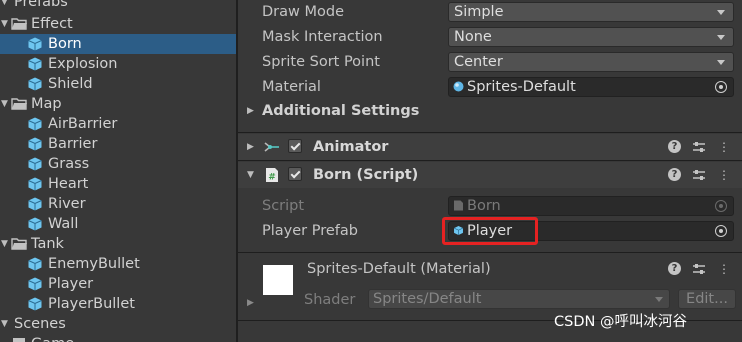 This screenshot has height=342, width=742. What do you see at coordinates (19, 340) in the screenshot?
I see `scene-icon` at bounding box center [19, 340].